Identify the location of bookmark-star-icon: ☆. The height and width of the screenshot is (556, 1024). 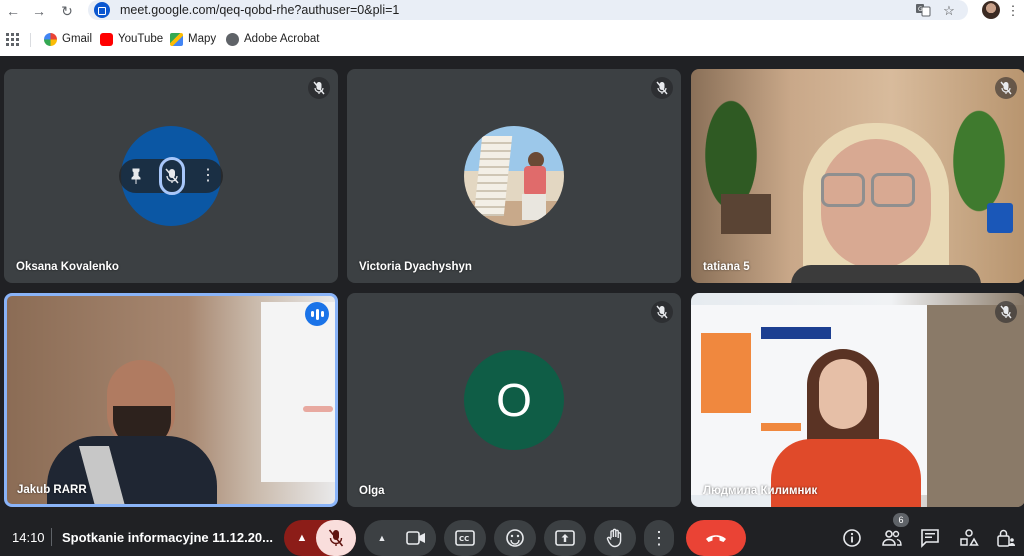
(949, 11).